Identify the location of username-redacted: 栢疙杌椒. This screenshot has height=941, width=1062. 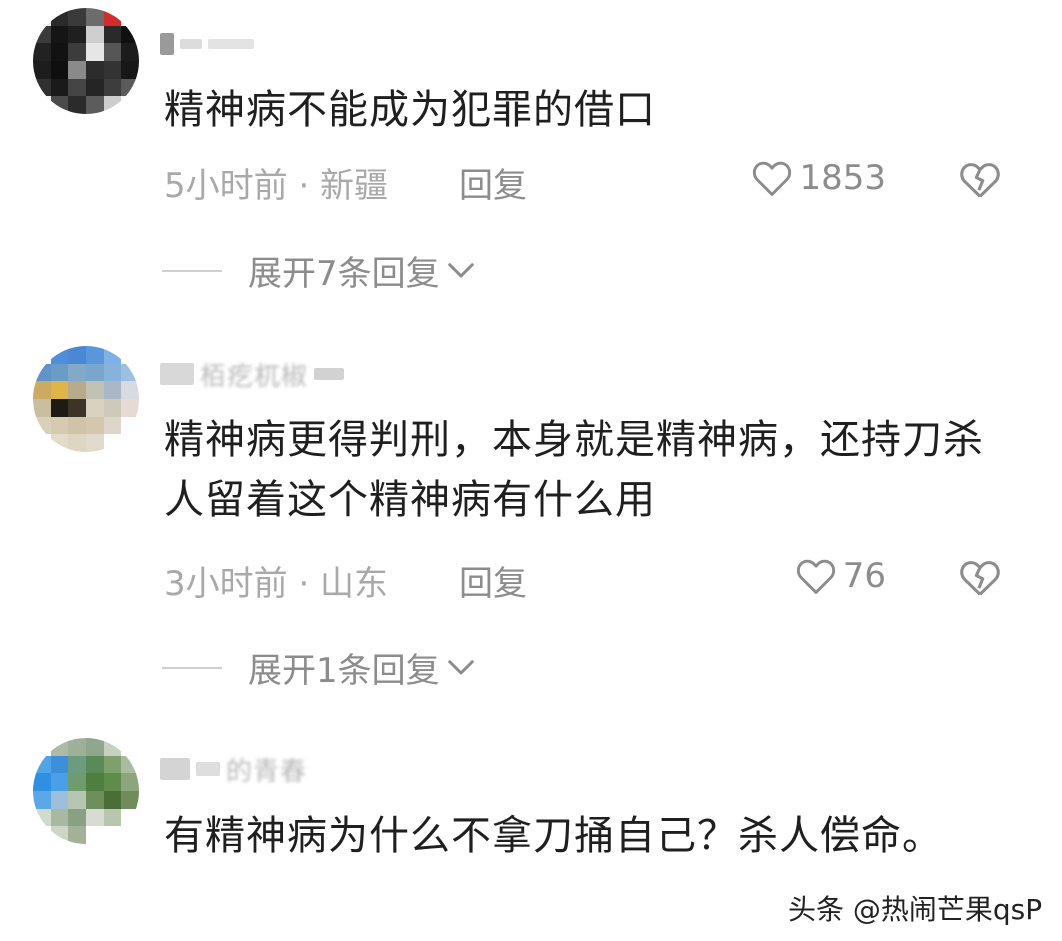
(252, 376).